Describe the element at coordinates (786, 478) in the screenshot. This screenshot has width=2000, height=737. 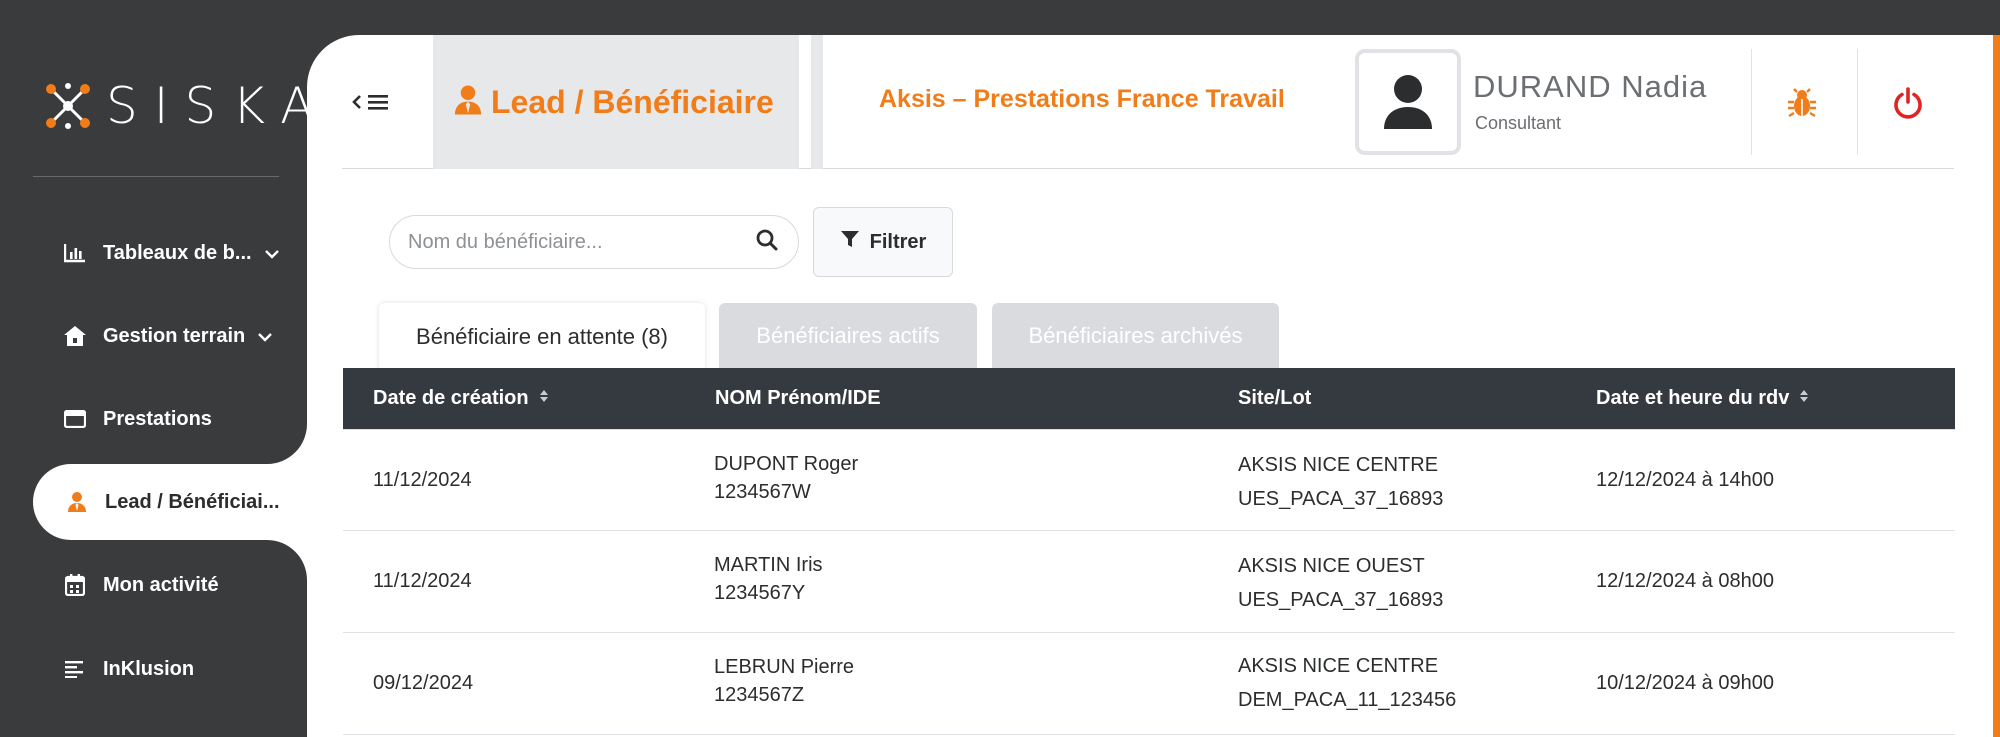
I see `cell-name: DUPONT Roger 1234567W` at that location.